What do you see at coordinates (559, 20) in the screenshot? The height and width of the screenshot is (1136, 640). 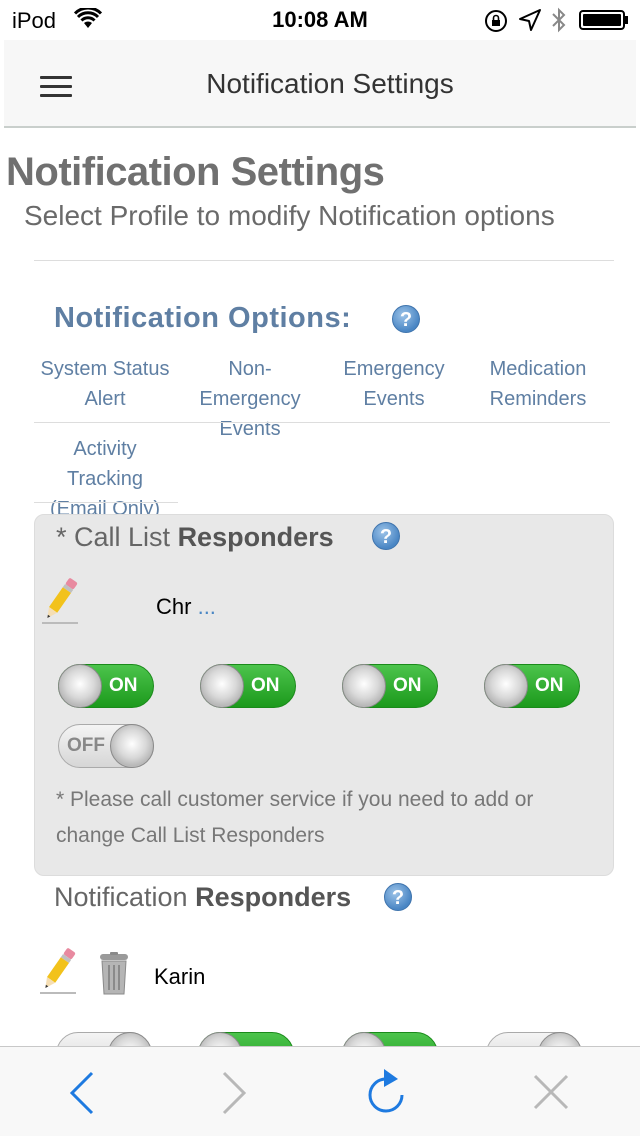 I see `bluetooth-icon` at bounding box center [559, 20].